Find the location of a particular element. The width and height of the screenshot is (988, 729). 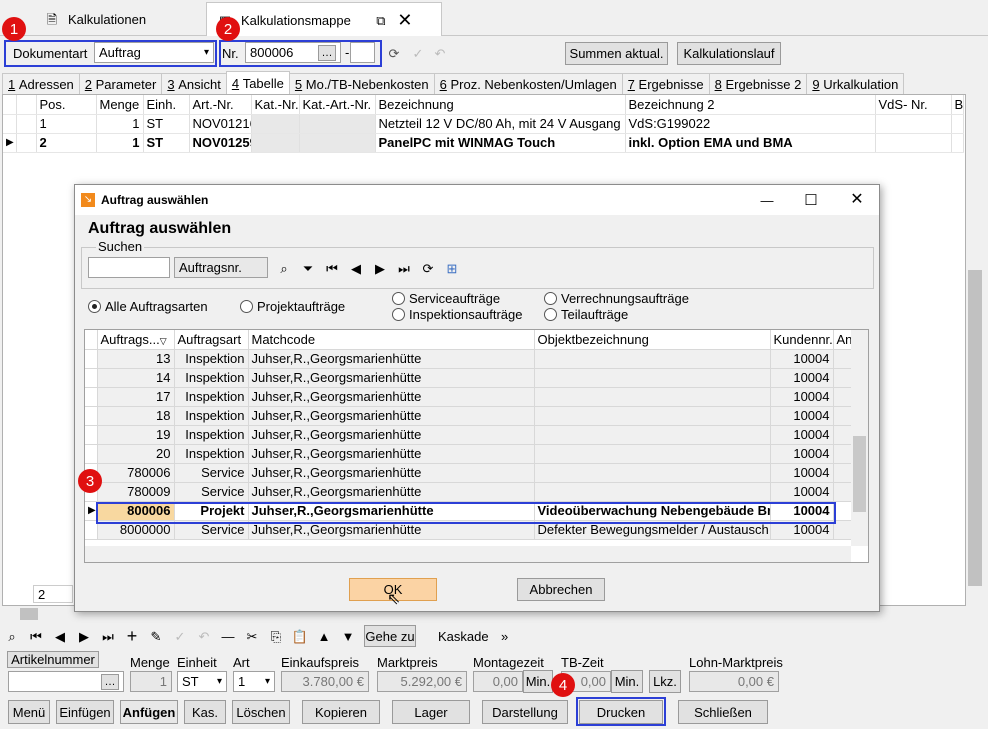

art-select: 1 ▾ is located at coordinates (254, 681).